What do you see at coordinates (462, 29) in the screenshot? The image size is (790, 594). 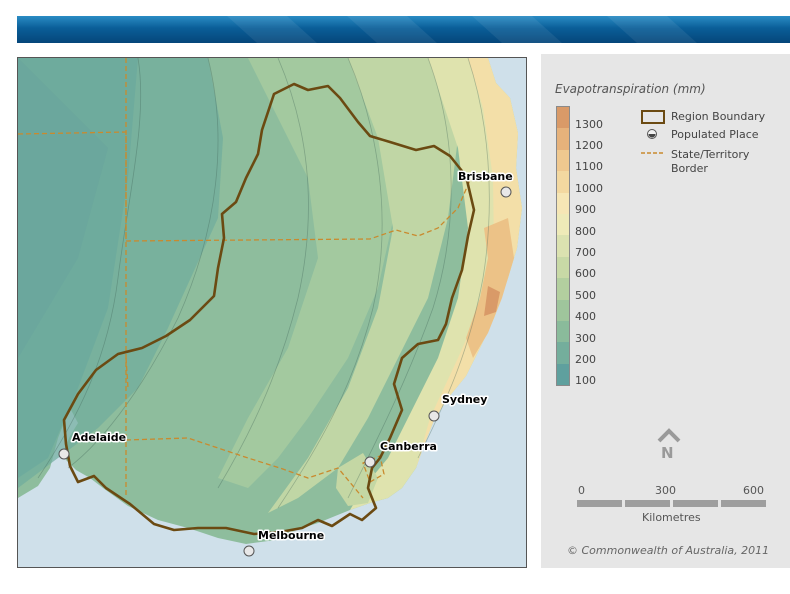 I see `banner-decoration` at bounding box center [462, 29].